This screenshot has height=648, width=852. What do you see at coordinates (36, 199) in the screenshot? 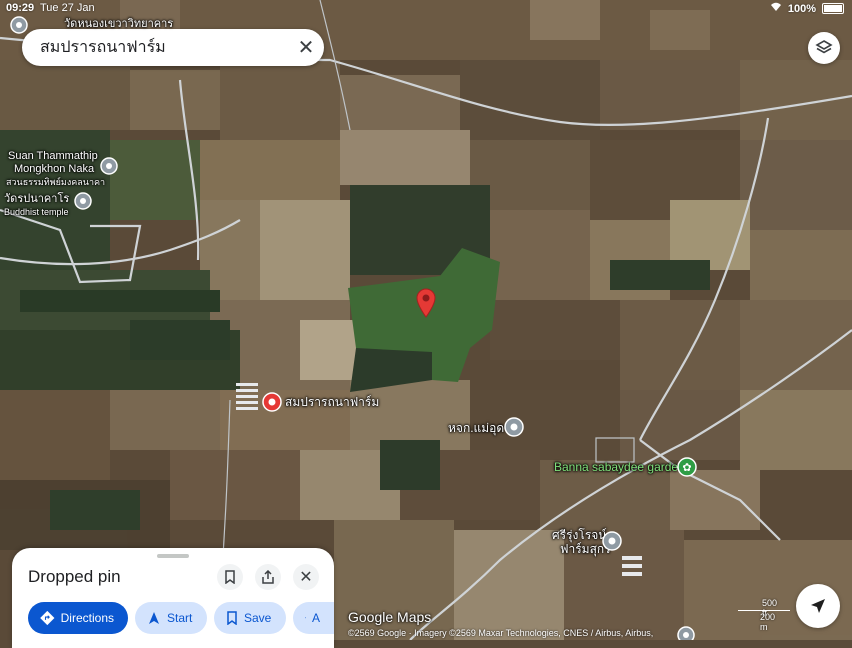
I see `poi2-name-th: วัดรปนาคาโร` at bounding box center [36, 199].